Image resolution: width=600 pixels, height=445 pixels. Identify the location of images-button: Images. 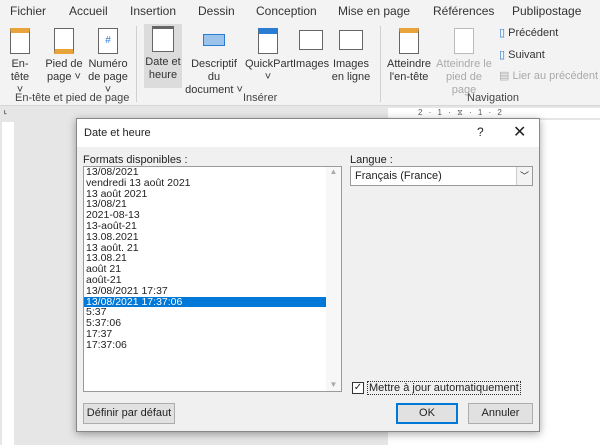
(311, 48).